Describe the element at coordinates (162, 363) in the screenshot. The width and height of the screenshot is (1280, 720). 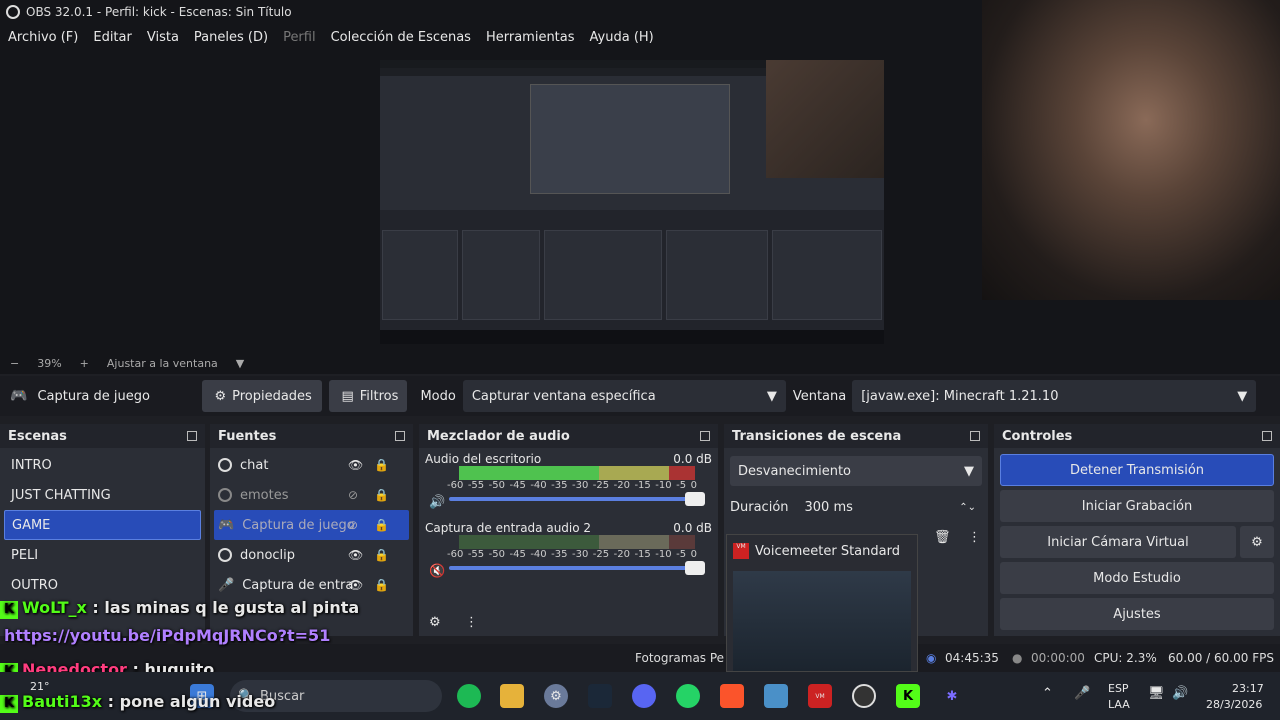
I see `zoom-fit-dropdown: Ajustar a la ventana` at that location.